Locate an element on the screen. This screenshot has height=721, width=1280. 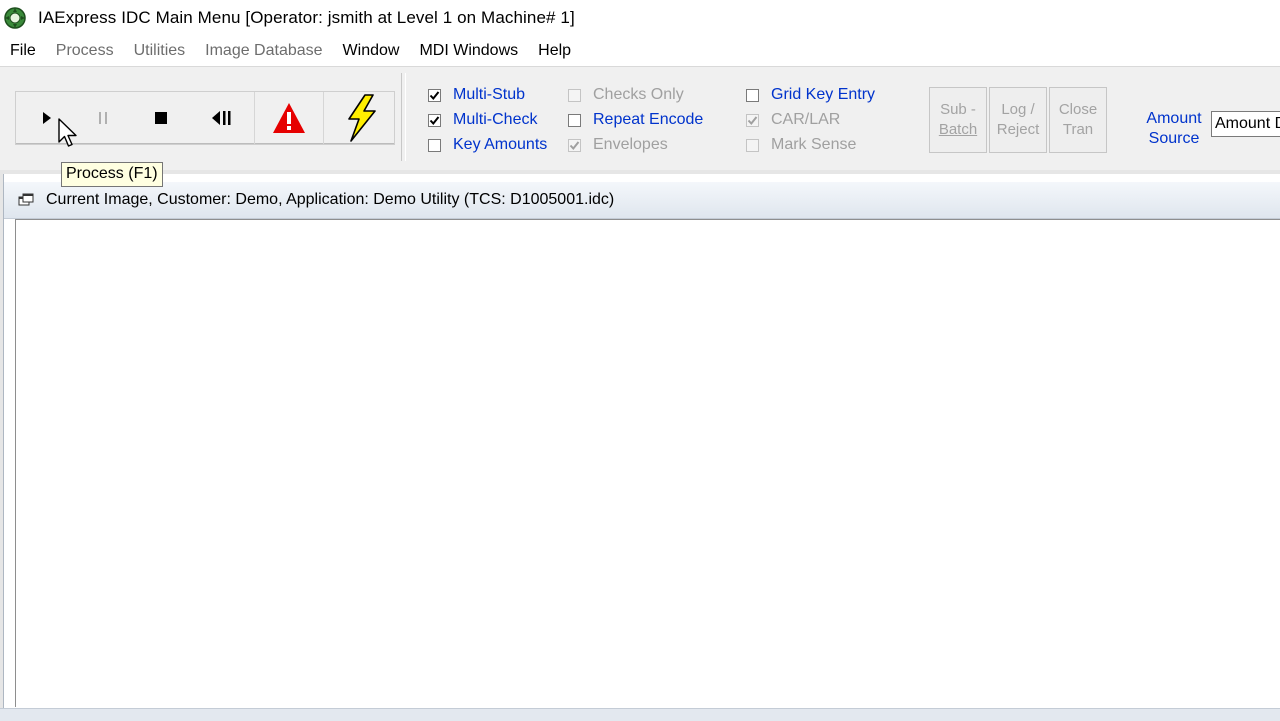
checkbox-label: Multi-Stub is located at coordinates (489, 94).